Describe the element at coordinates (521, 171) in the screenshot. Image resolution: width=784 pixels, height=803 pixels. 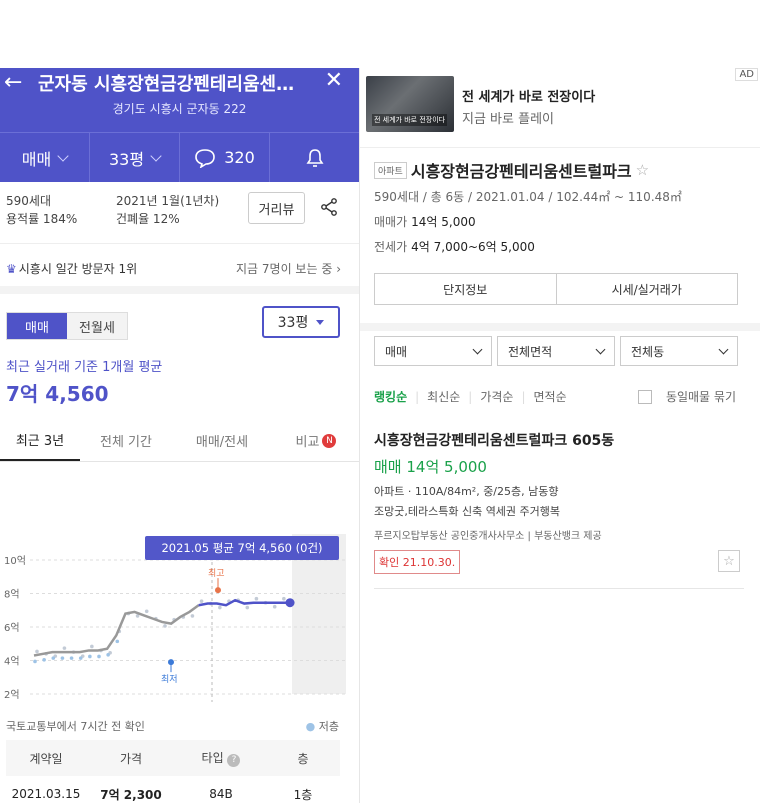
I see `complex-name: 시흥장현금강펜테리움센트럴파크` at that location.